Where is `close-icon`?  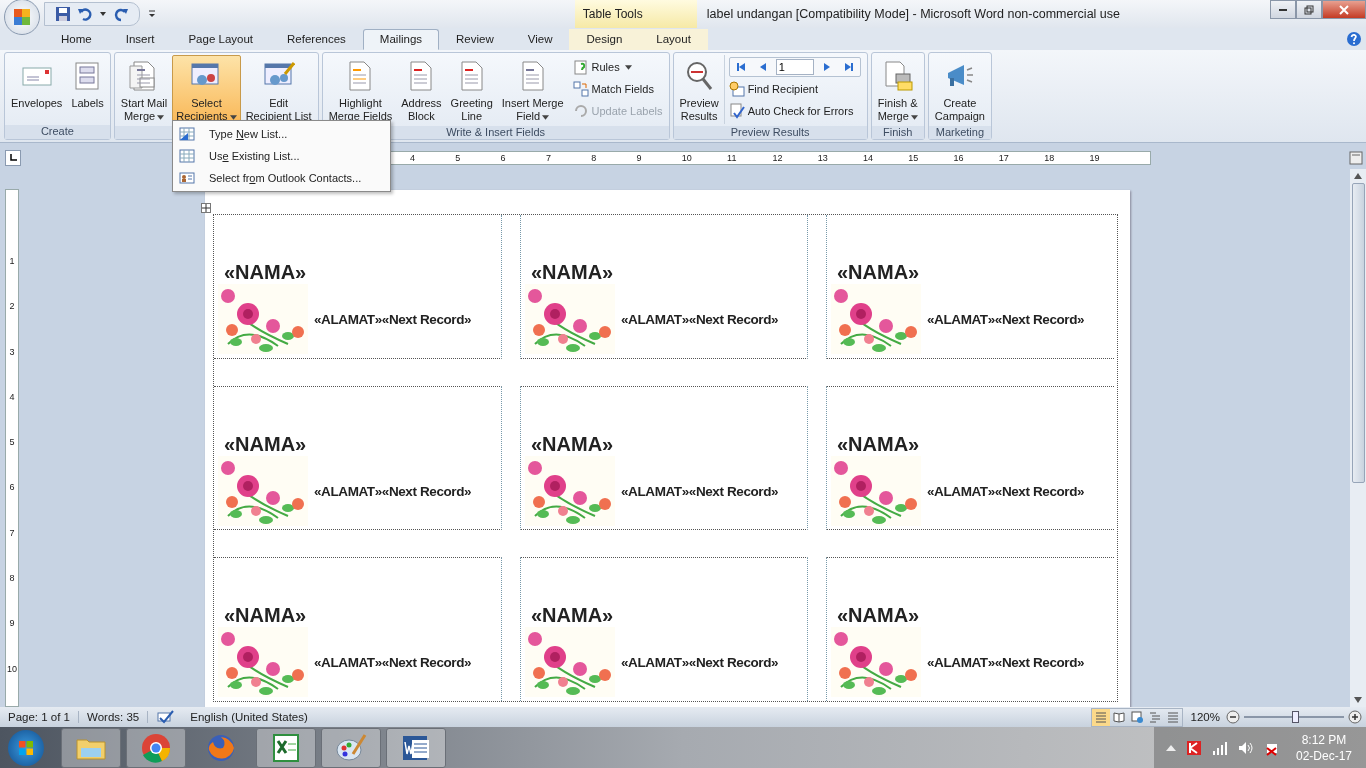 close-icon is located at coordinates (1344, 9).